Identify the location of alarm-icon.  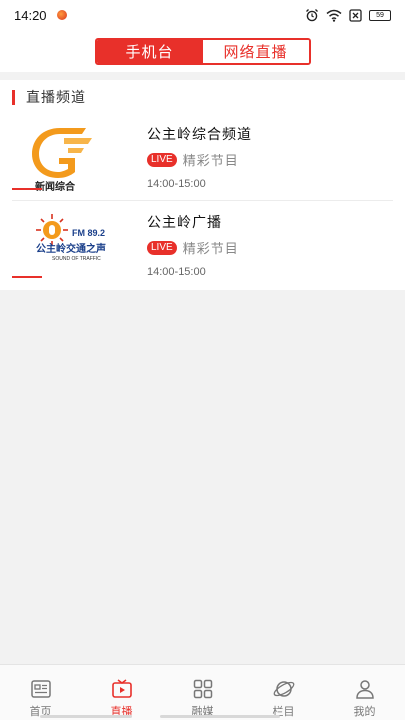
(312, 15).